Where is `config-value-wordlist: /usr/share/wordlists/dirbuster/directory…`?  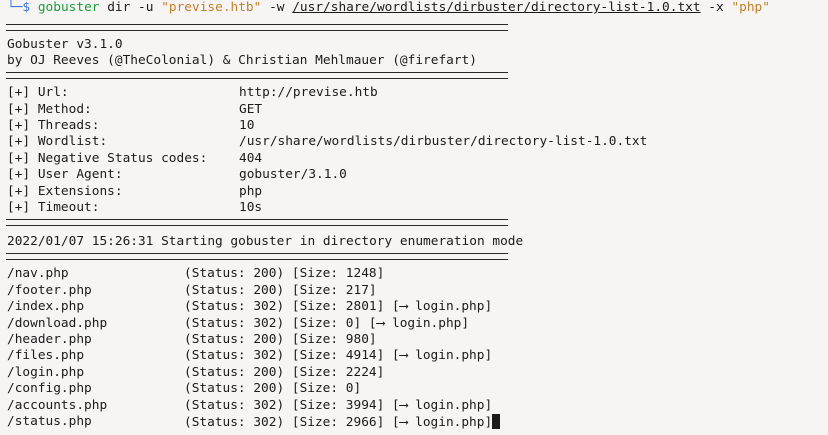
config-value-wordlist: /usr/share/wordlists/dirbuster/directory… is located at coordinates (443, 141).